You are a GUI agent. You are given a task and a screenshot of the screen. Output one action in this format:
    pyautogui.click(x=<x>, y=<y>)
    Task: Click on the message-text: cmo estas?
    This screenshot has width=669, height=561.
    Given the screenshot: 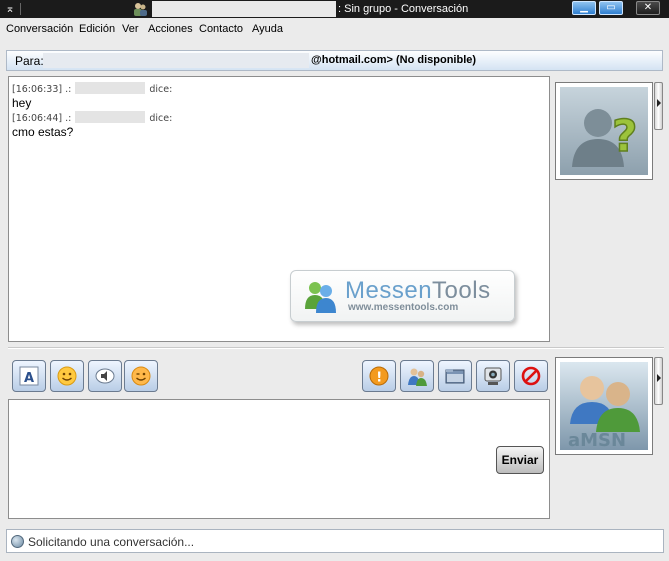 What is the action you would take?
    pyautogui.click(x=43, y=132)
    